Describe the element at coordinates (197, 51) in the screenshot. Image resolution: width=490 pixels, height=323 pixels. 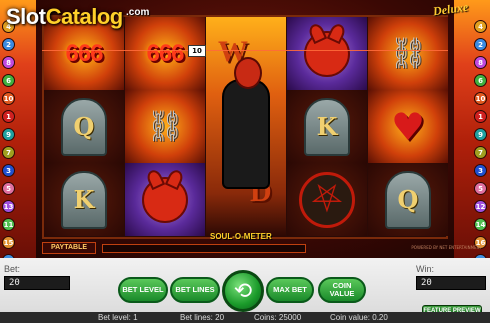
I see `payline-number-tag: 10` at that location.